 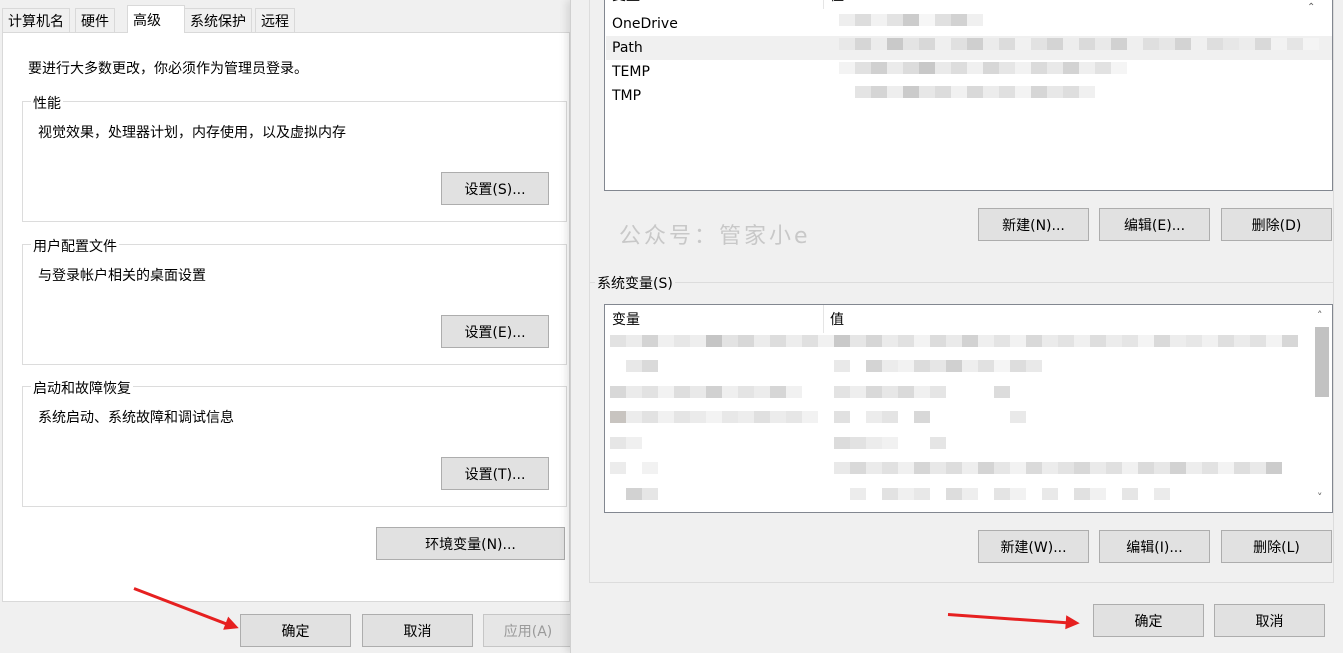 What do you see at coordinates (1322, 362) in the screenshot?
I see `scrollbar-thumb` at bounding box center [1322, 362].